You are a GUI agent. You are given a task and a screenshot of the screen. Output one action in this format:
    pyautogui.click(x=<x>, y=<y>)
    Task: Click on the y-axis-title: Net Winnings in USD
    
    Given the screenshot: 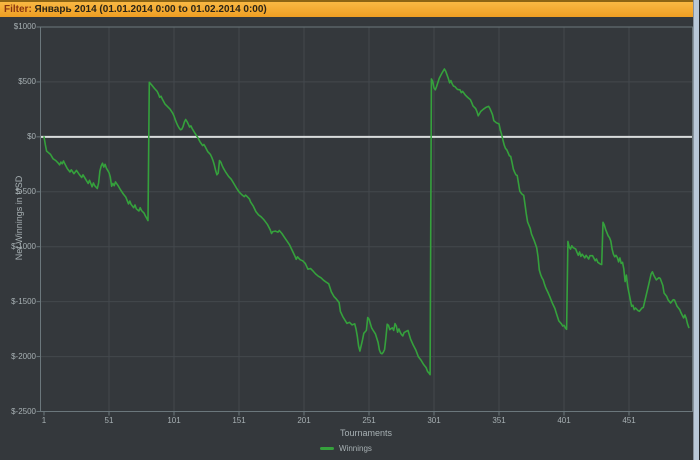 What is the action you would take?
    pyautogui.click(x=19, y=218)
    